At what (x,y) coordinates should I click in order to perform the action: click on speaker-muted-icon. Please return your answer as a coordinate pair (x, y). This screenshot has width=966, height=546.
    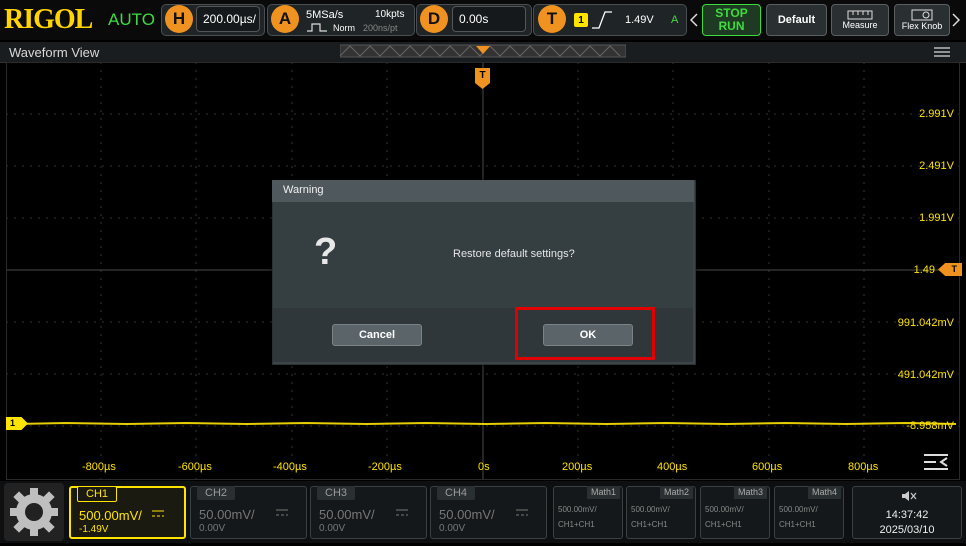
    Looking at the image, I should click on (909, 496).